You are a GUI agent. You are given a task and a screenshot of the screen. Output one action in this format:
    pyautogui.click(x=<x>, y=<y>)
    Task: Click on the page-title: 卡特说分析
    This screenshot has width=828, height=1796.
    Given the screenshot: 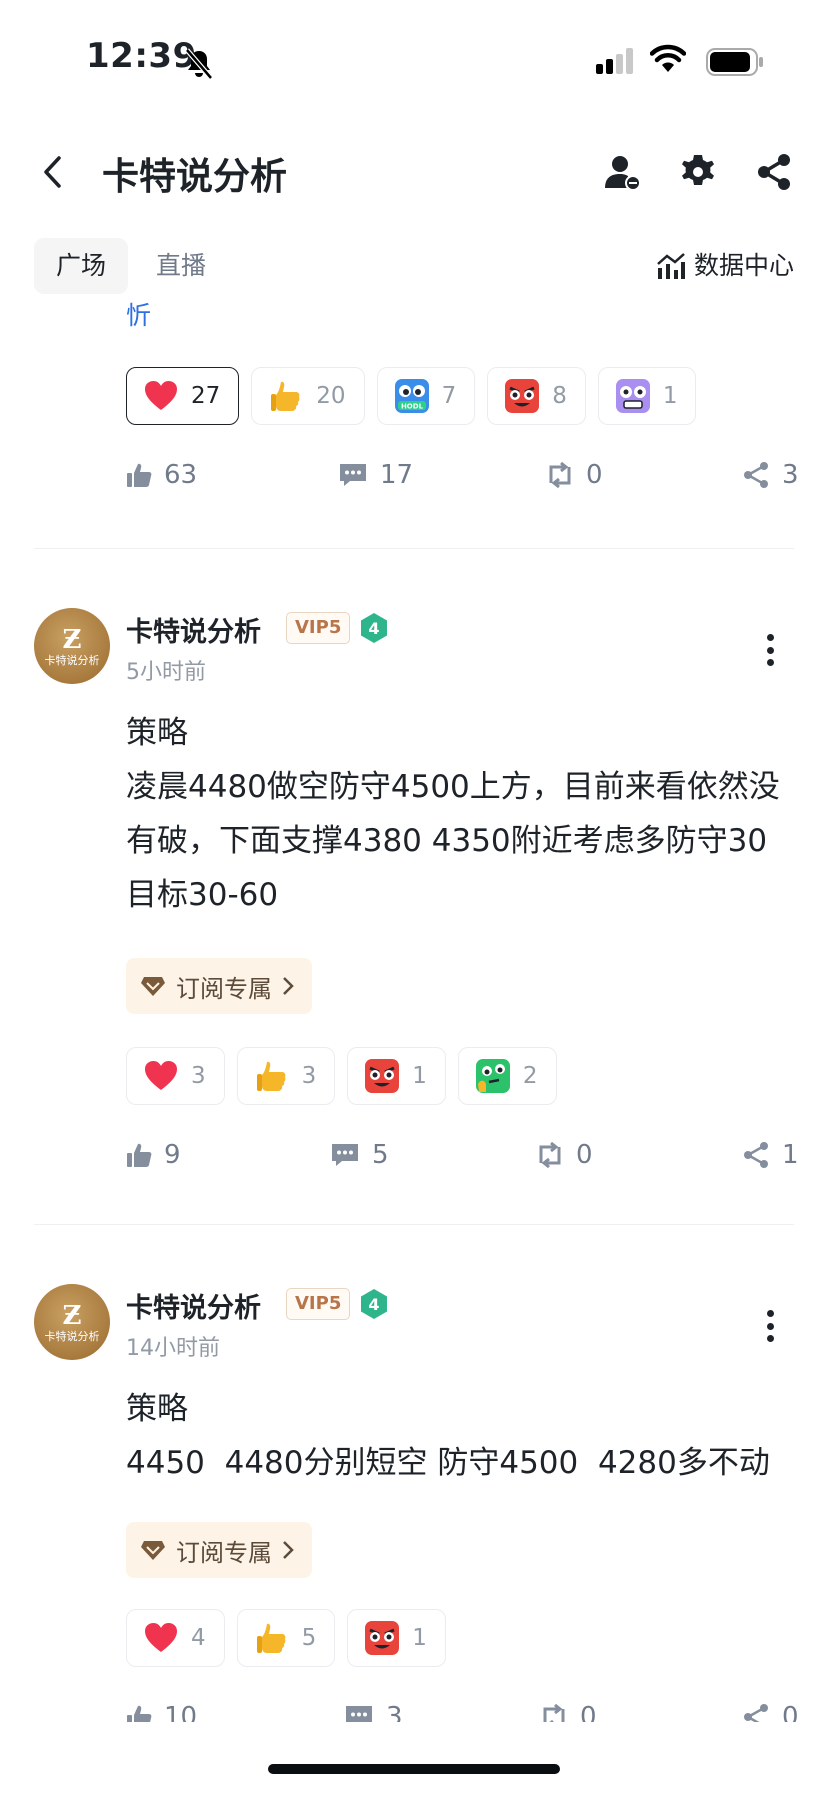 What is the action you would take?
    pyautogui.click(x=194, y=176)
    